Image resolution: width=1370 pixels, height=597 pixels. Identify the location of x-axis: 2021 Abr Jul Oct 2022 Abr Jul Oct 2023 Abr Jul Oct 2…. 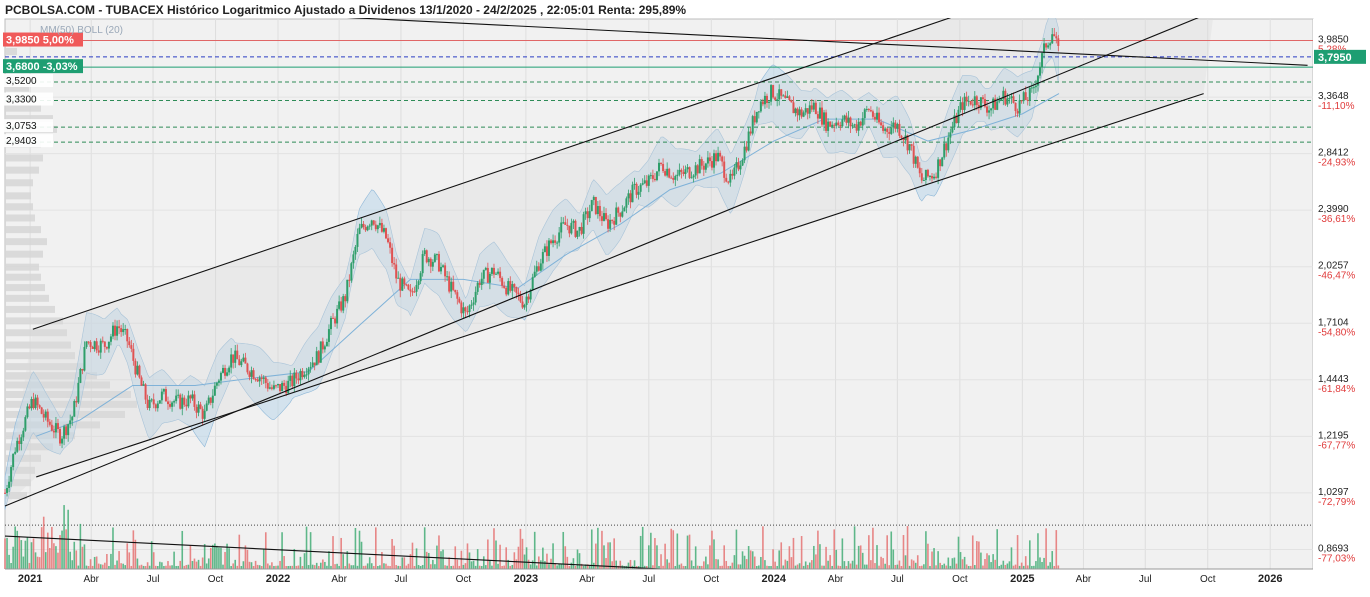
(685, 580).